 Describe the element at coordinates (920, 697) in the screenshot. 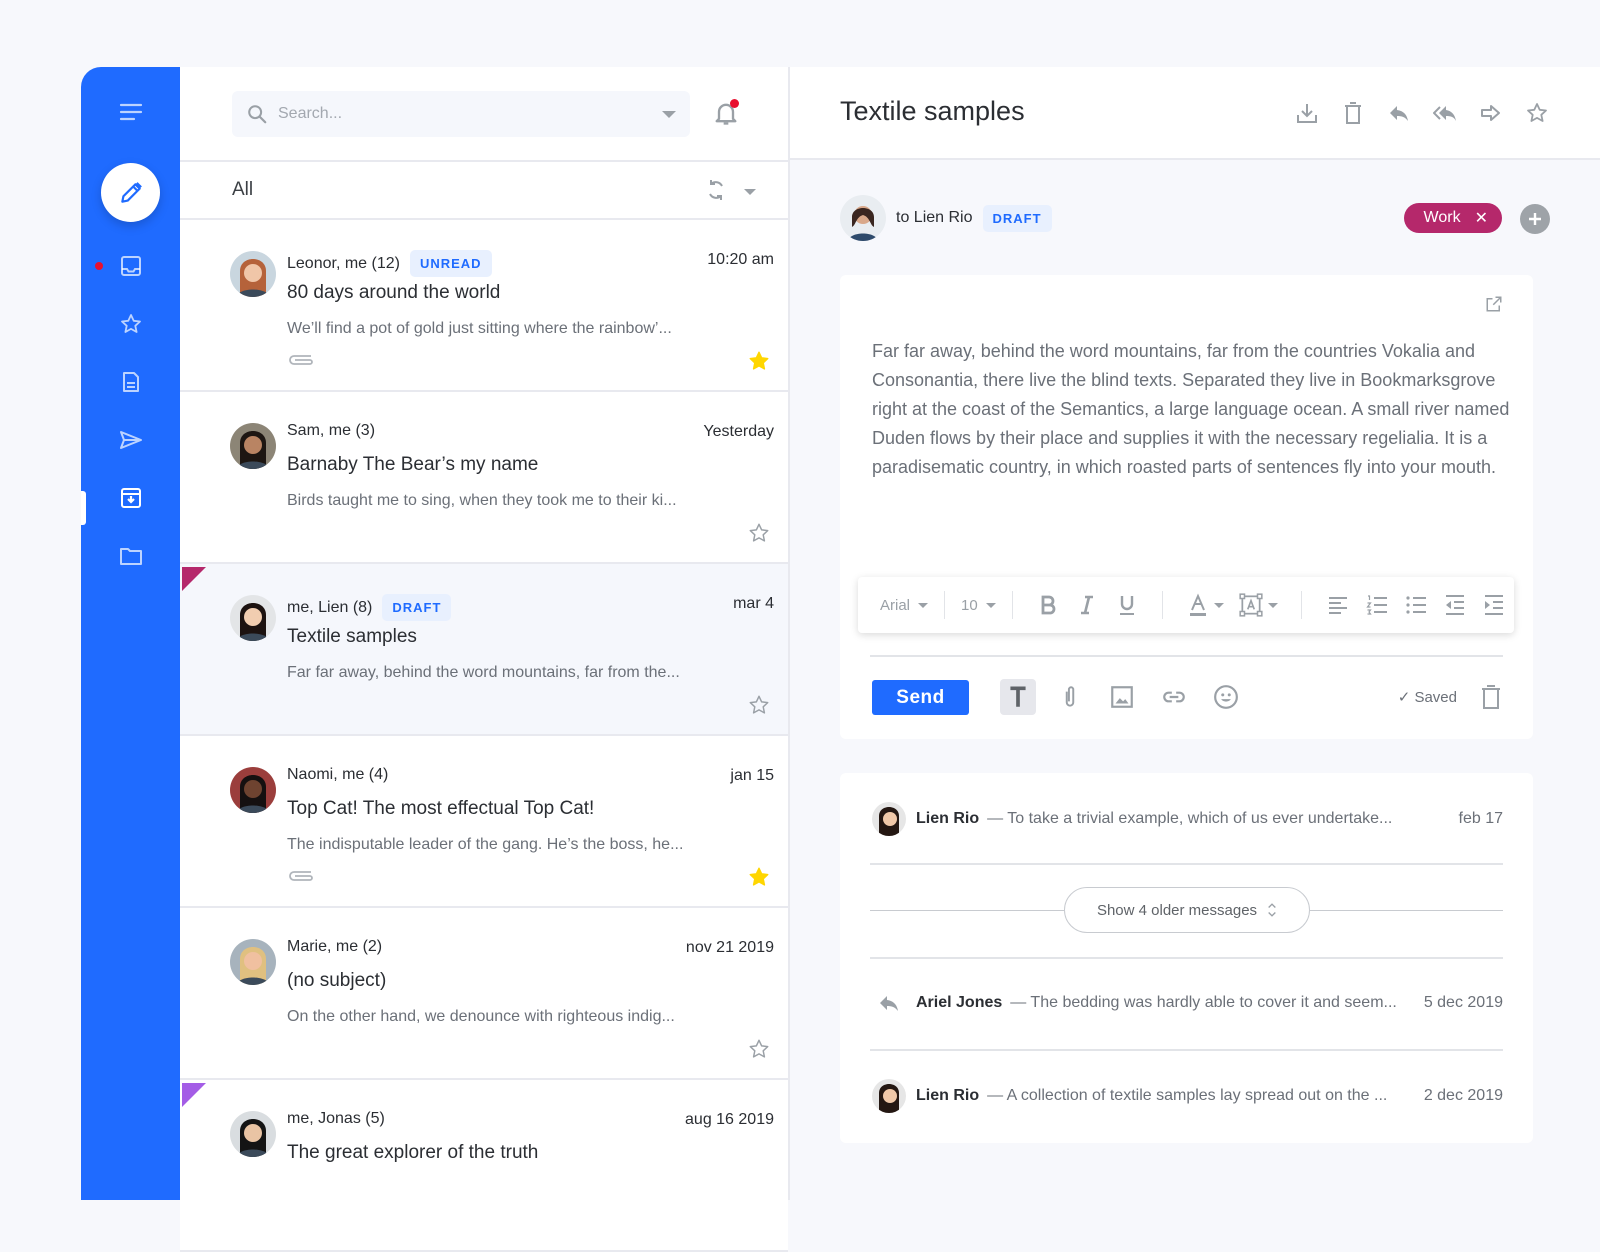

I see `send-button: Send` at that location.